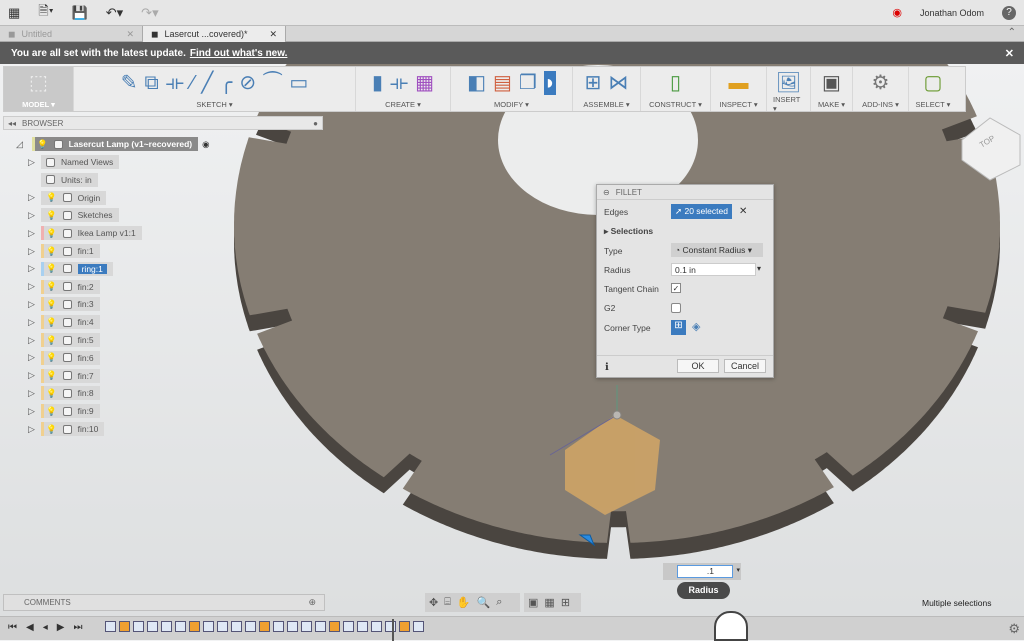 Image resolution: width=1024 pixels, height=641 pixels. What do you see at coordinates (64, 304) in the screenshot?
I see `browser-item: ▷ 💡 fin:3` at bounding box center [64, 304].